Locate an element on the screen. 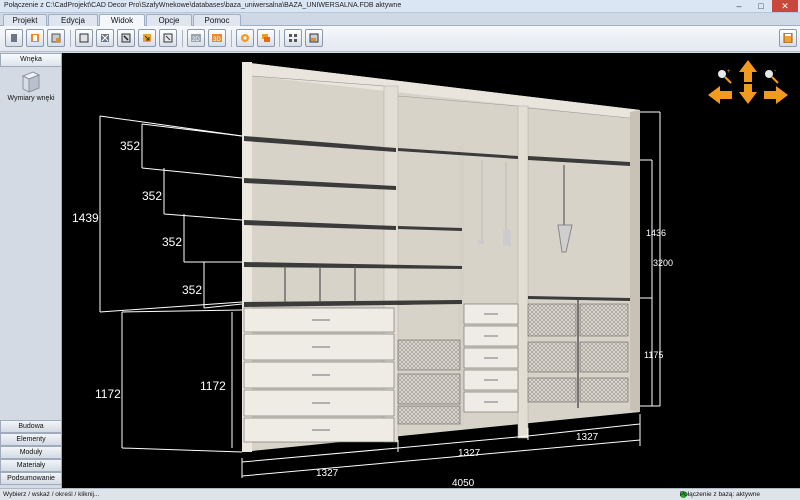  panel-icon is located at coordinates (56, 38).